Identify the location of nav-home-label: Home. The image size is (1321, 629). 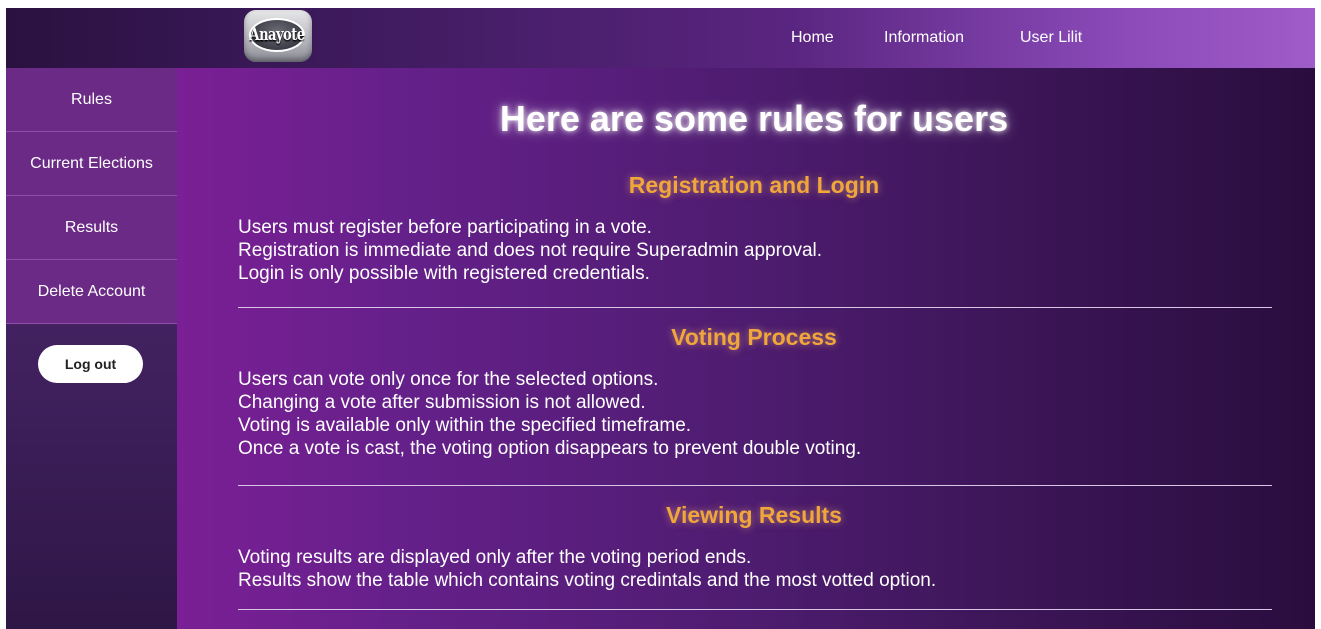
(812, 38).